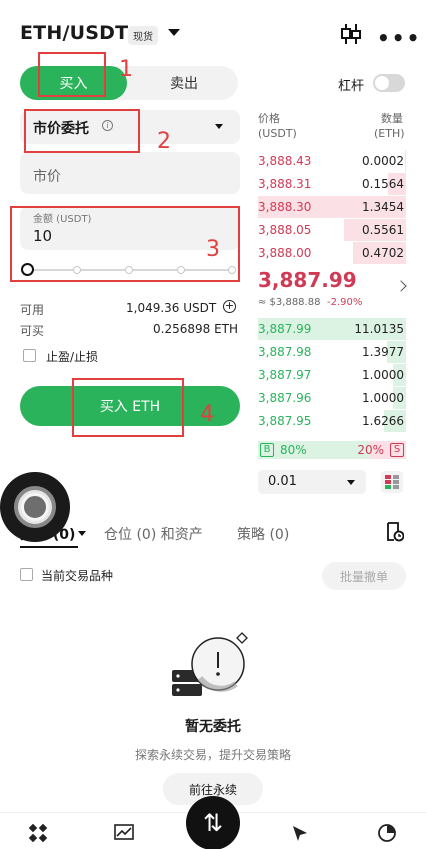  Describe the element at coordinates (126, 69) in the screenshot. I see `annotation-number-1: 1` at that location.